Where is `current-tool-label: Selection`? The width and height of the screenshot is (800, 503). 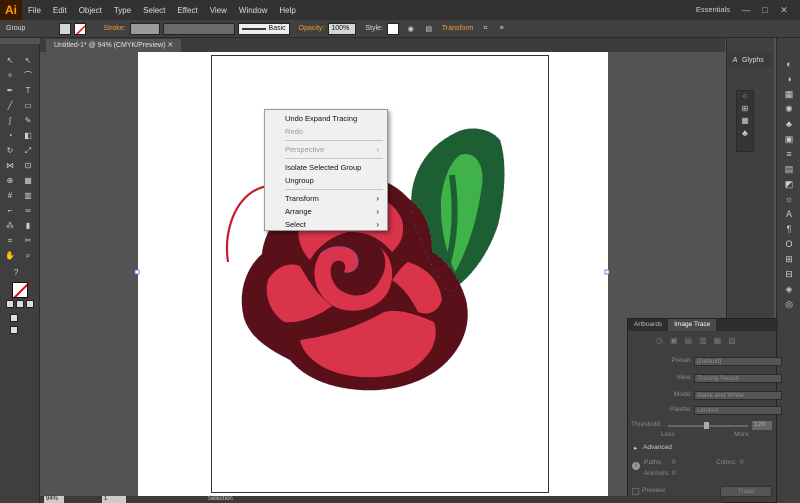
current-tool-label: Selection is located at coordinates (220, 499).